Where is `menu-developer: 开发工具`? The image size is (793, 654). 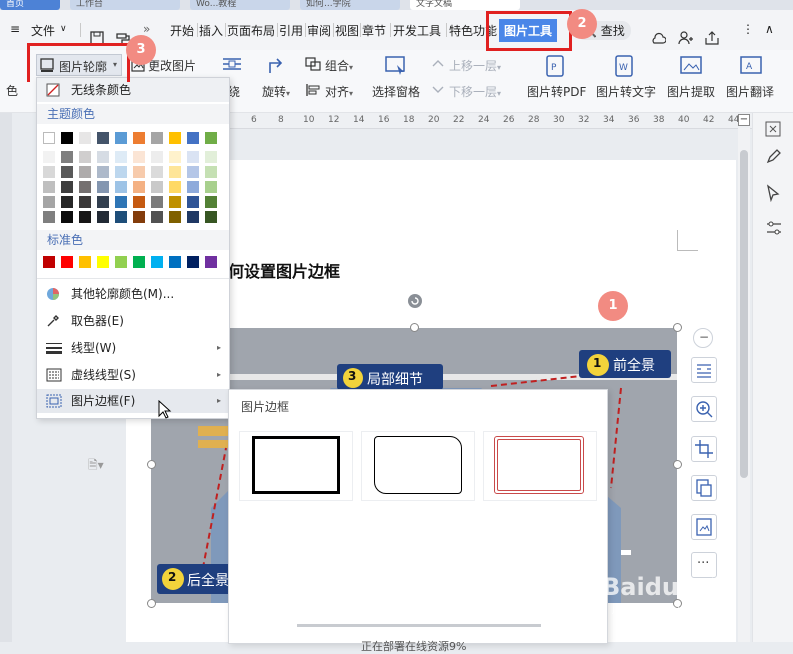 menu-developer: 开发工具 is located at coordinates (417, 30).